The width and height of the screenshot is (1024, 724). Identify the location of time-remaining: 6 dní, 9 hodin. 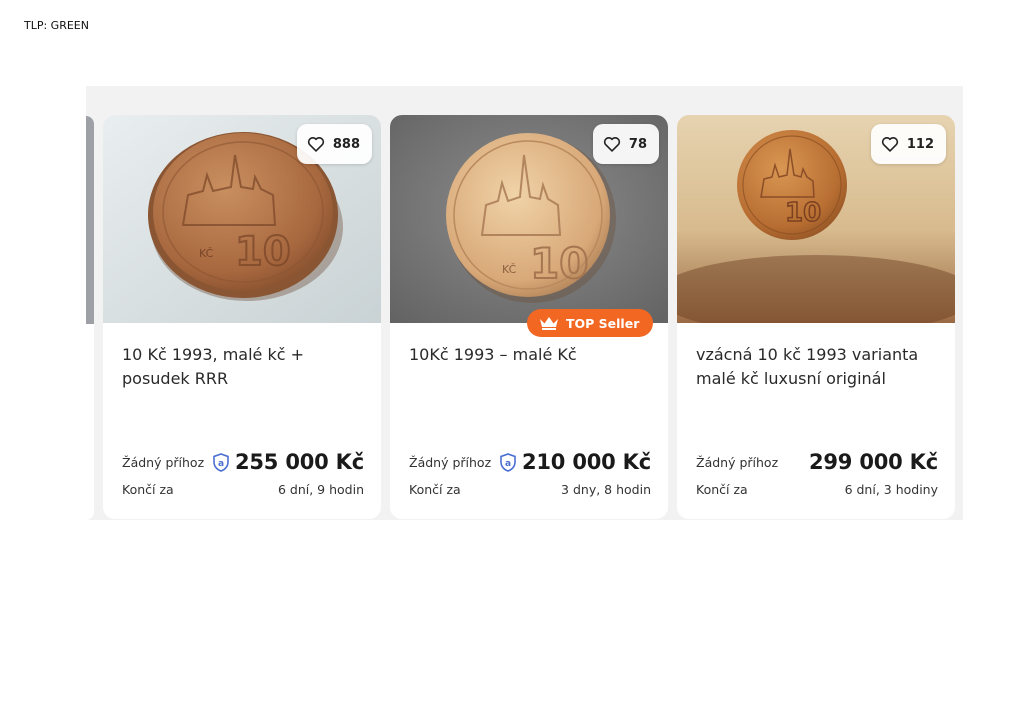
(320, 489).